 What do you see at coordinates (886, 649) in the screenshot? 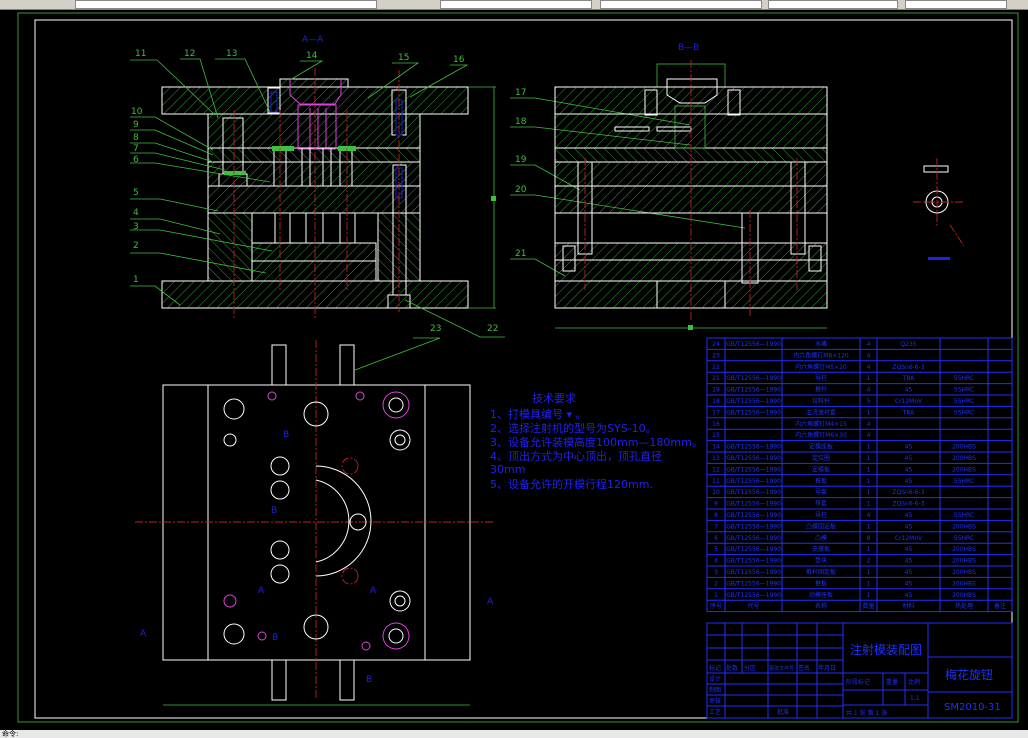
I see `drawing-title: 注射模装配图` at bounding box center [886, 649].